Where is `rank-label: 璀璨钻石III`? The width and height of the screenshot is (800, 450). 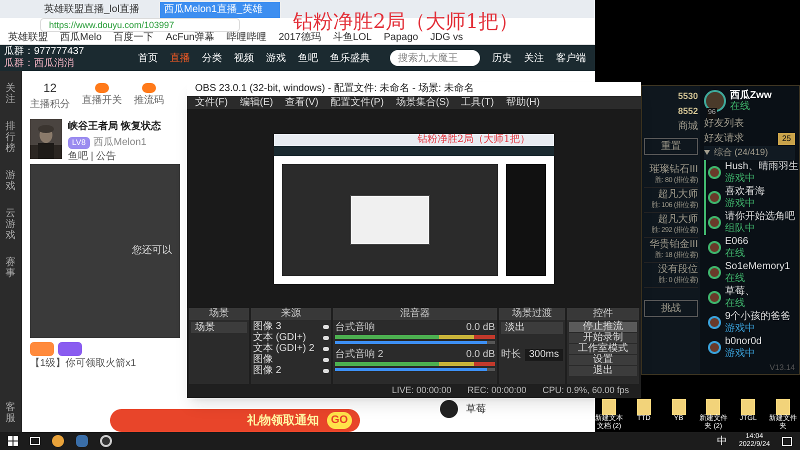
rank-label: 璀璨钻石III is located at coordinates (674, 170).